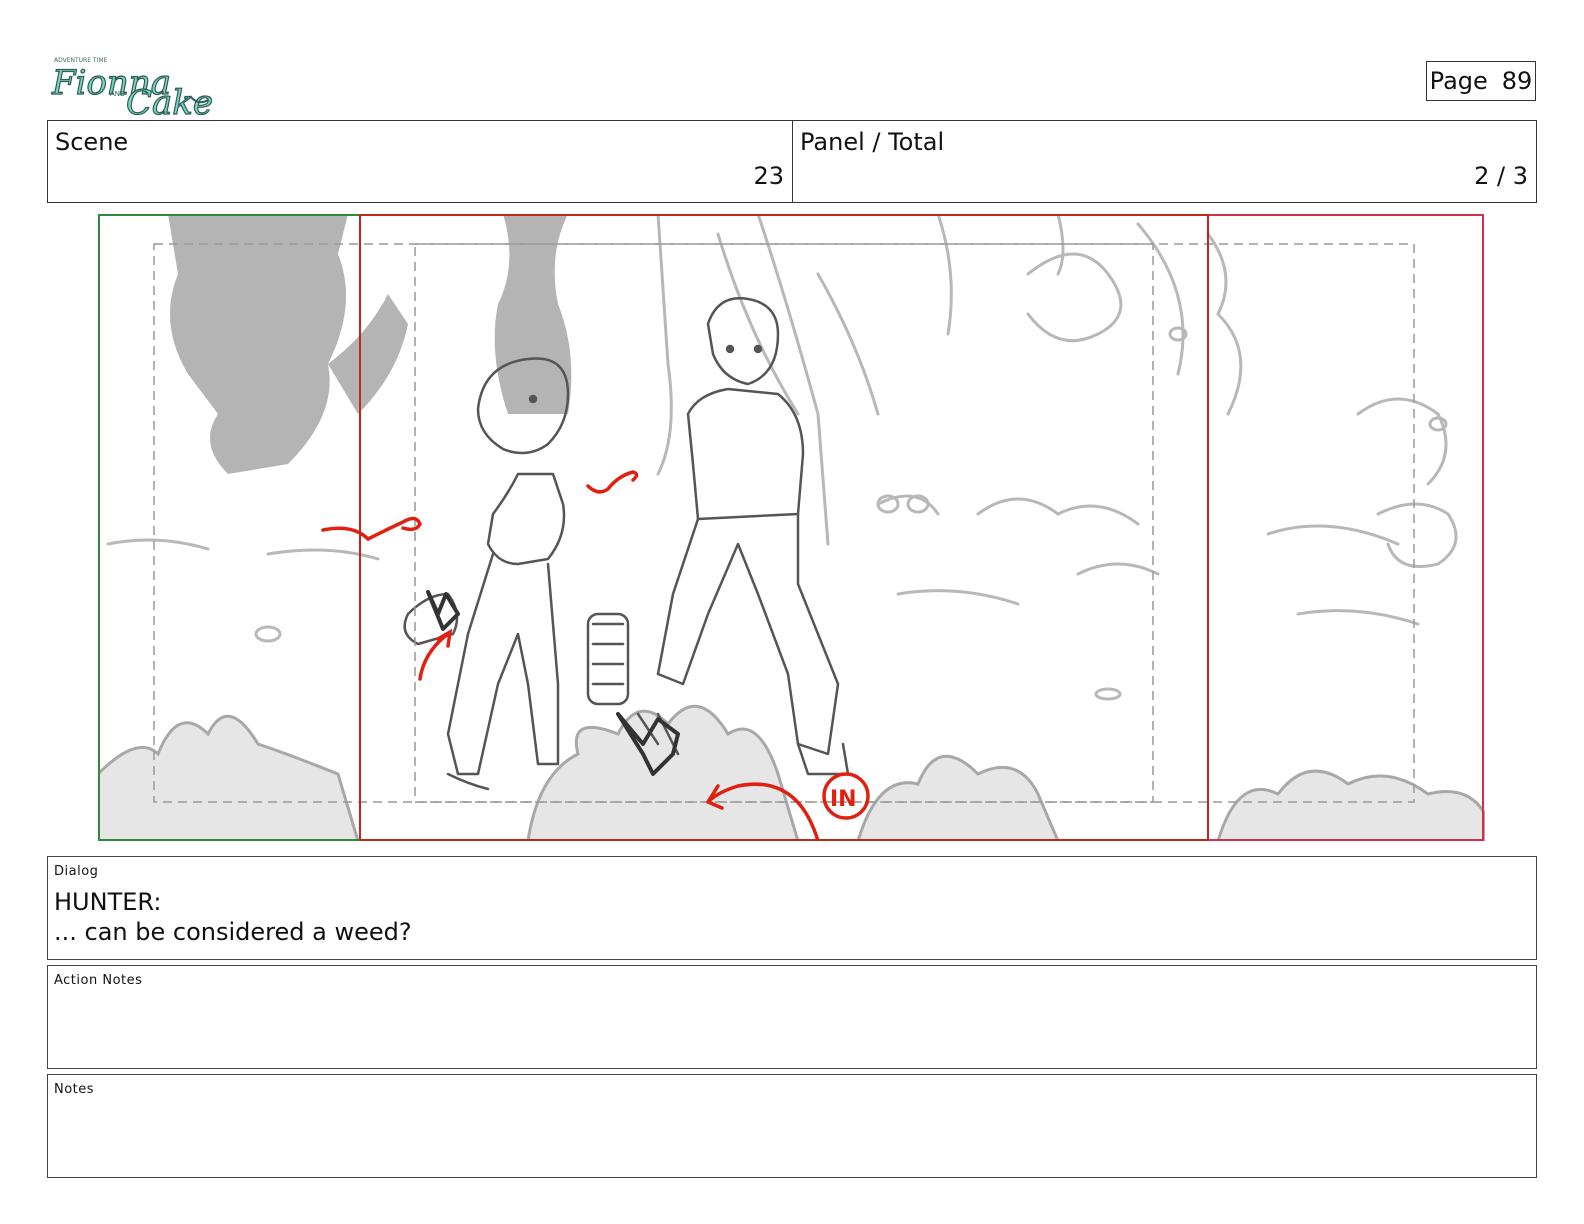 Image resolution: width=1584 pixels, height=1224 pixels. Describe the element at coordinates (792, 1017) in the screenshot. I see `action-notes-box: Action Notes` at that location.